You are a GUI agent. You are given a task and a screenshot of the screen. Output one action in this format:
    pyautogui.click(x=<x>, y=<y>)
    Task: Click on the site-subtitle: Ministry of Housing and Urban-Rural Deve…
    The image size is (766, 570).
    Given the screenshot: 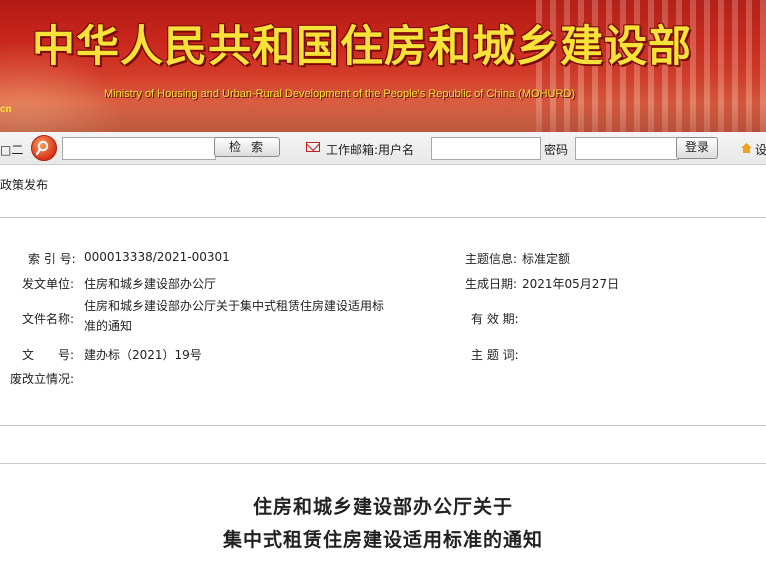 What is the action you would take?
    pyautogui.click(x=340, y=94)
    